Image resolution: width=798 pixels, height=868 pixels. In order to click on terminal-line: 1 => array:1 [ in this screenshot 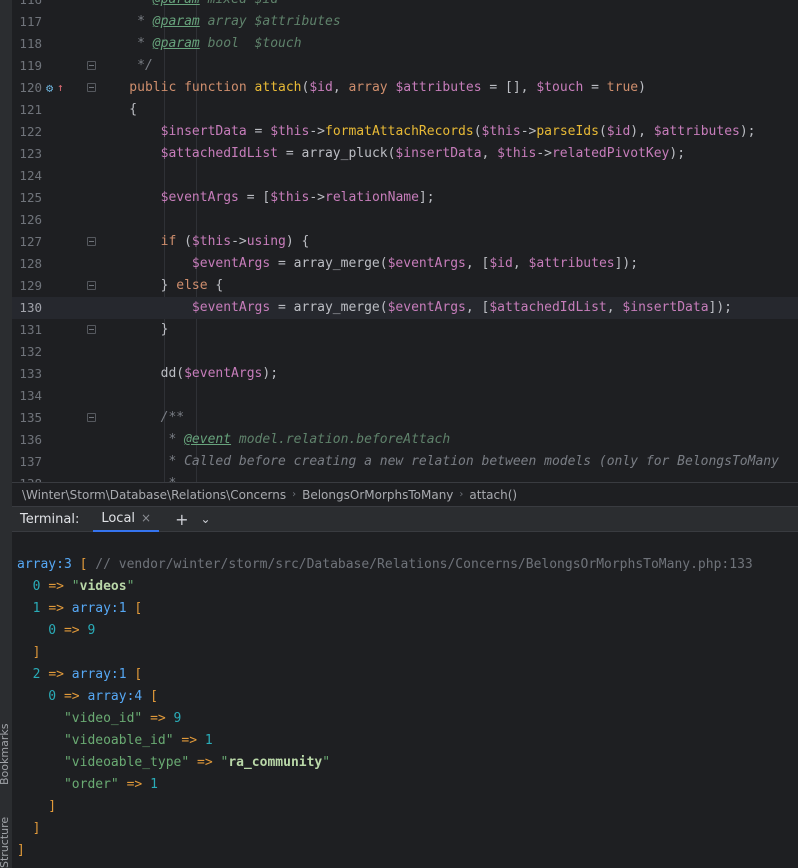, I will do `click(80, 608)`.